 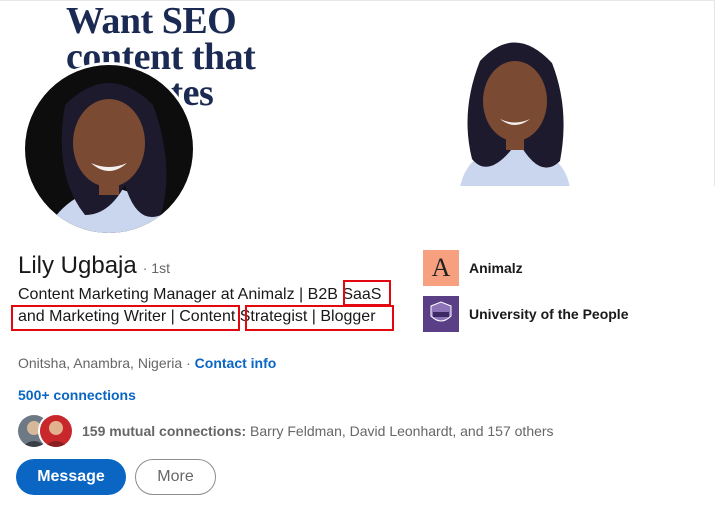 What do you see at coordinates (441, 268) in the screenshot?
I see `animalz-logo-icon: A` at bounding box center [441, 268].